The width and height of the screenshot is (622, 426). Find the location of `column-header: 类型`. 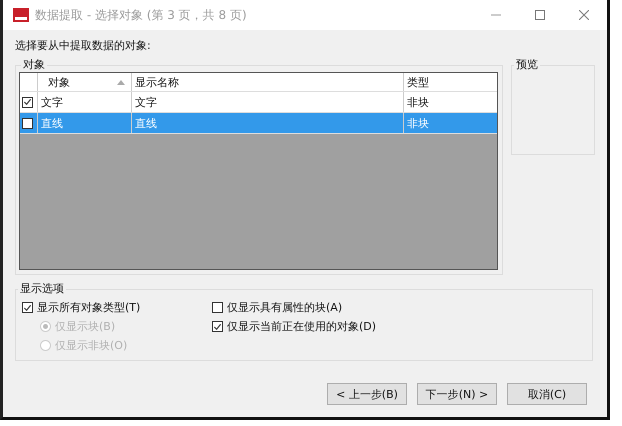

column-header: 类型 is located at coordinates (450, 82).